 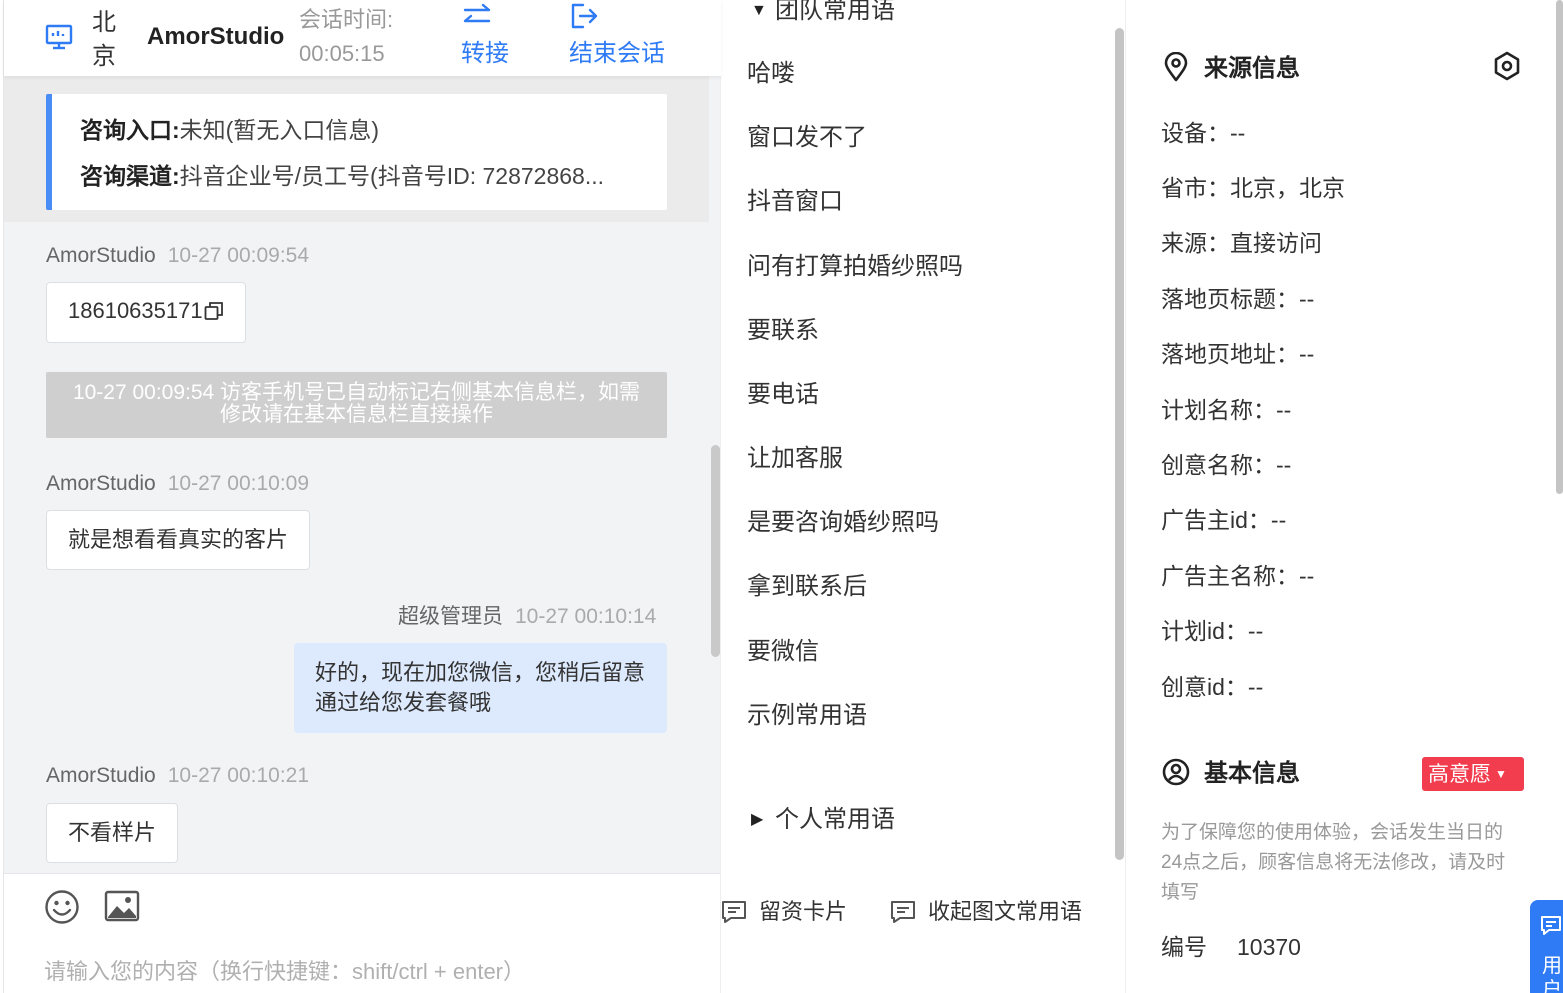 I want to click on chat-icon, so click(x=903, y=912).